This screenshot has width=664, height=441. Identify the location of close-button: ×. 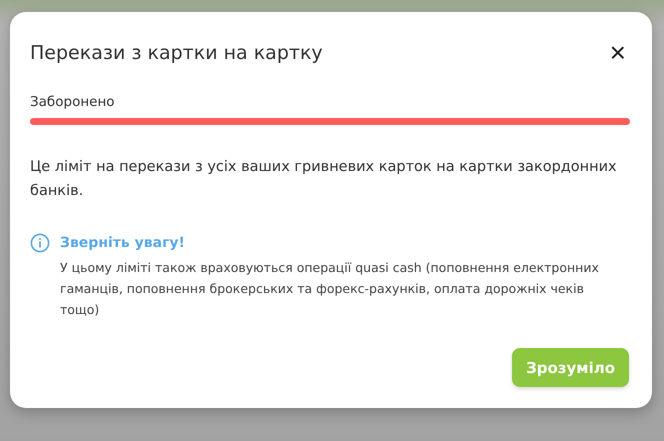
(618, 53).